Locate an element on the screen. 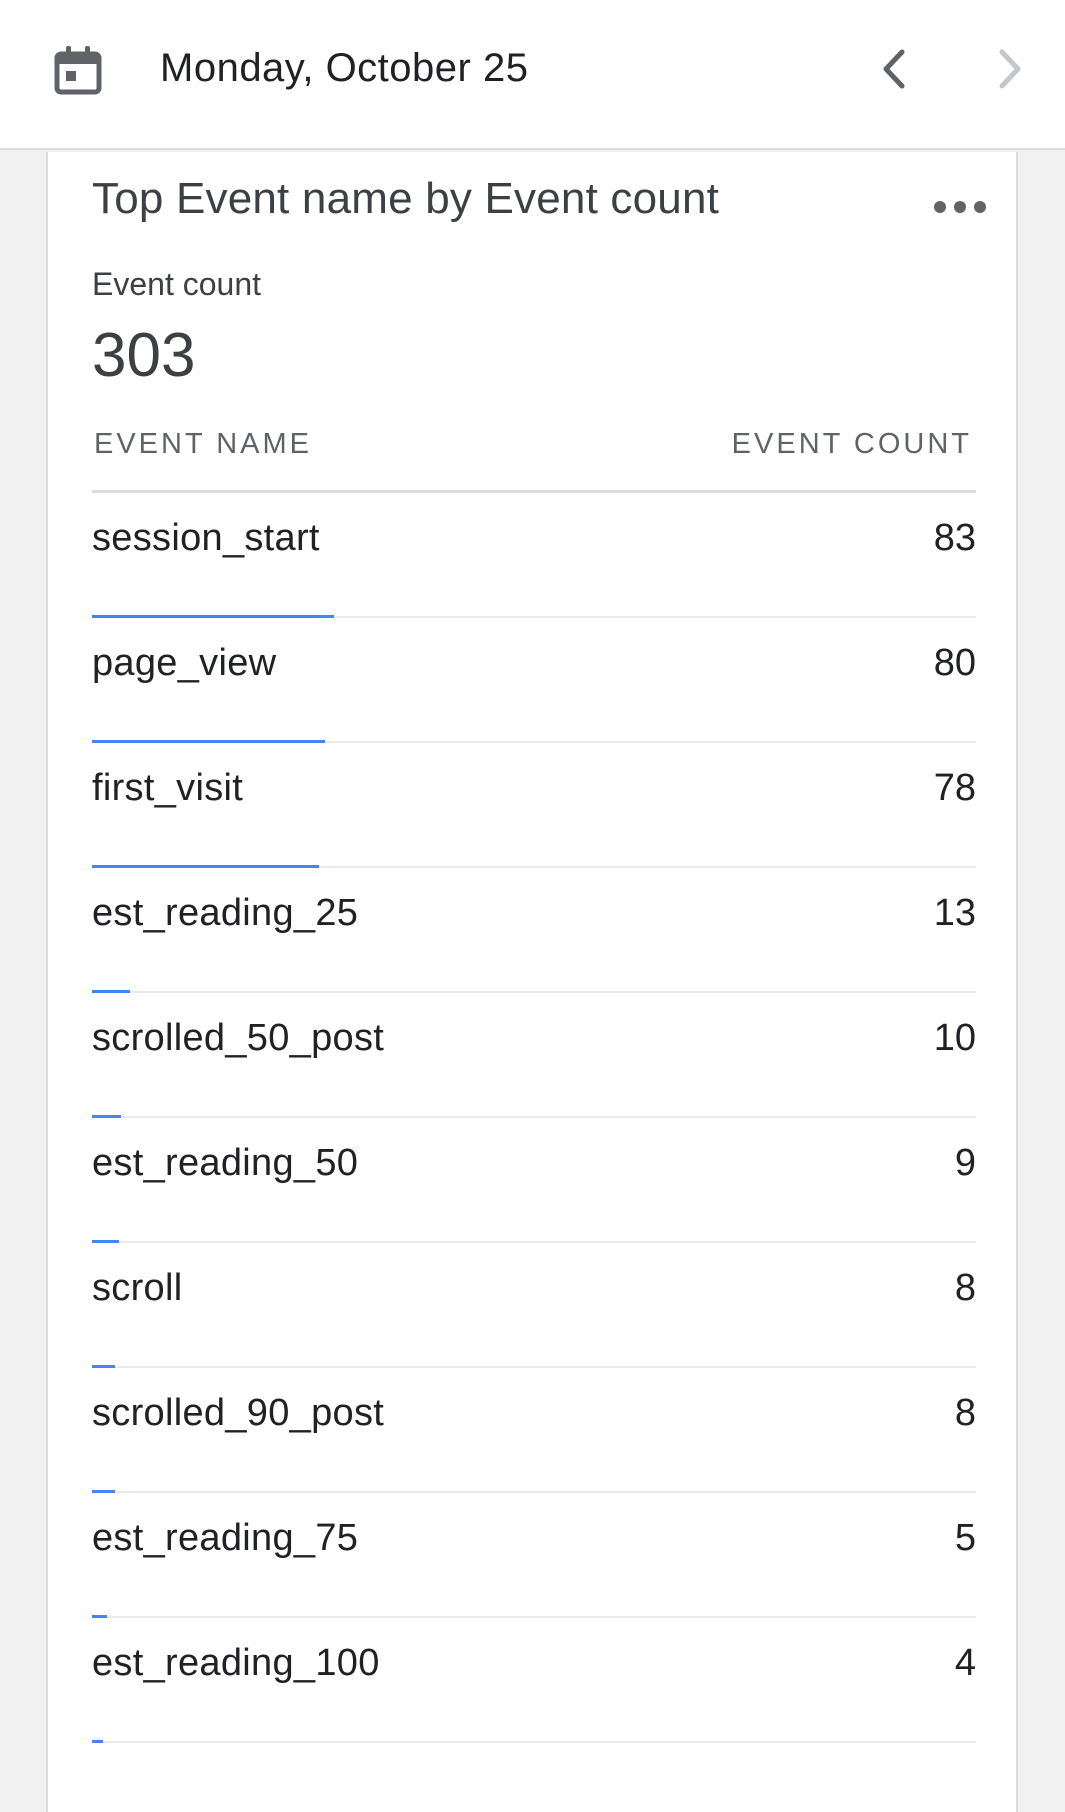 The height and width of the screenshot is (1812, 1065). event-count: 80 is located at coordinates (954, 663).